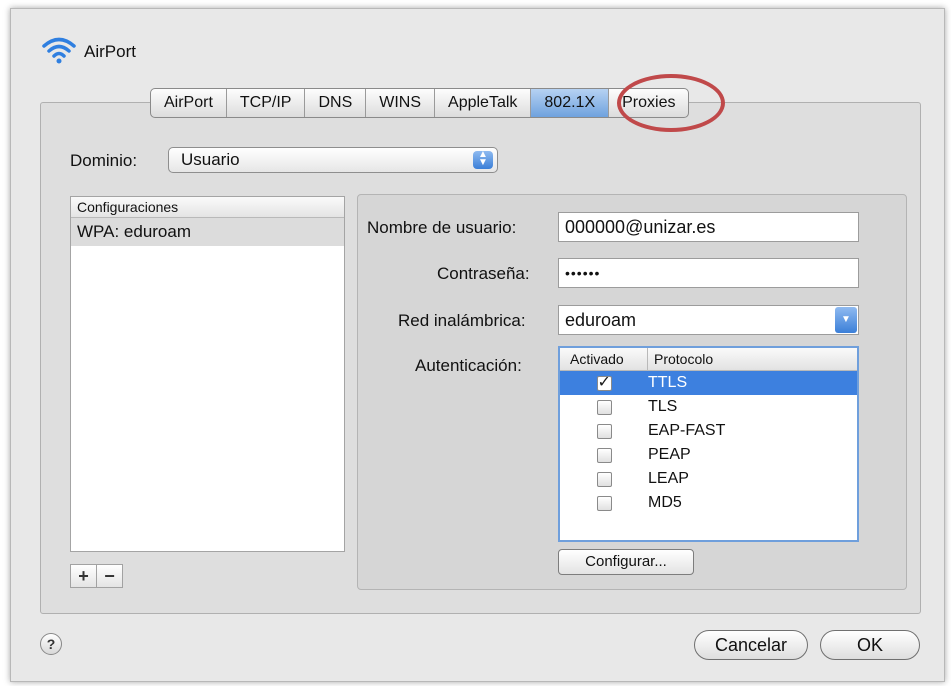  Describe the element at coordinates (669, 454) in the screenshot. I see `protocol-name: PEAP` at that location.